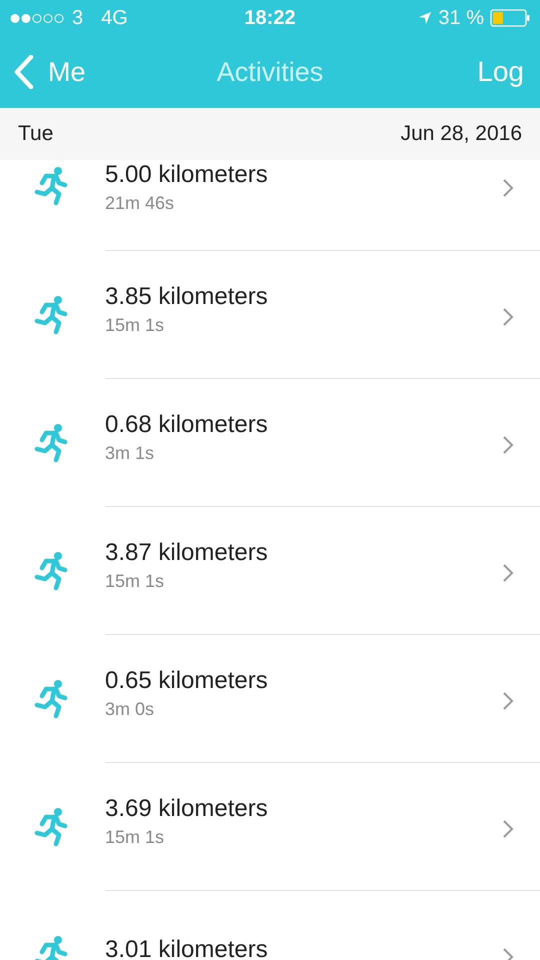 This screenshot has width=540, height=960. What do you see at coordinates (270, 827) in the screenshot?
I see `activity-row: 3.69 kilometers 15m 1s` at bounding box center [270, 827].